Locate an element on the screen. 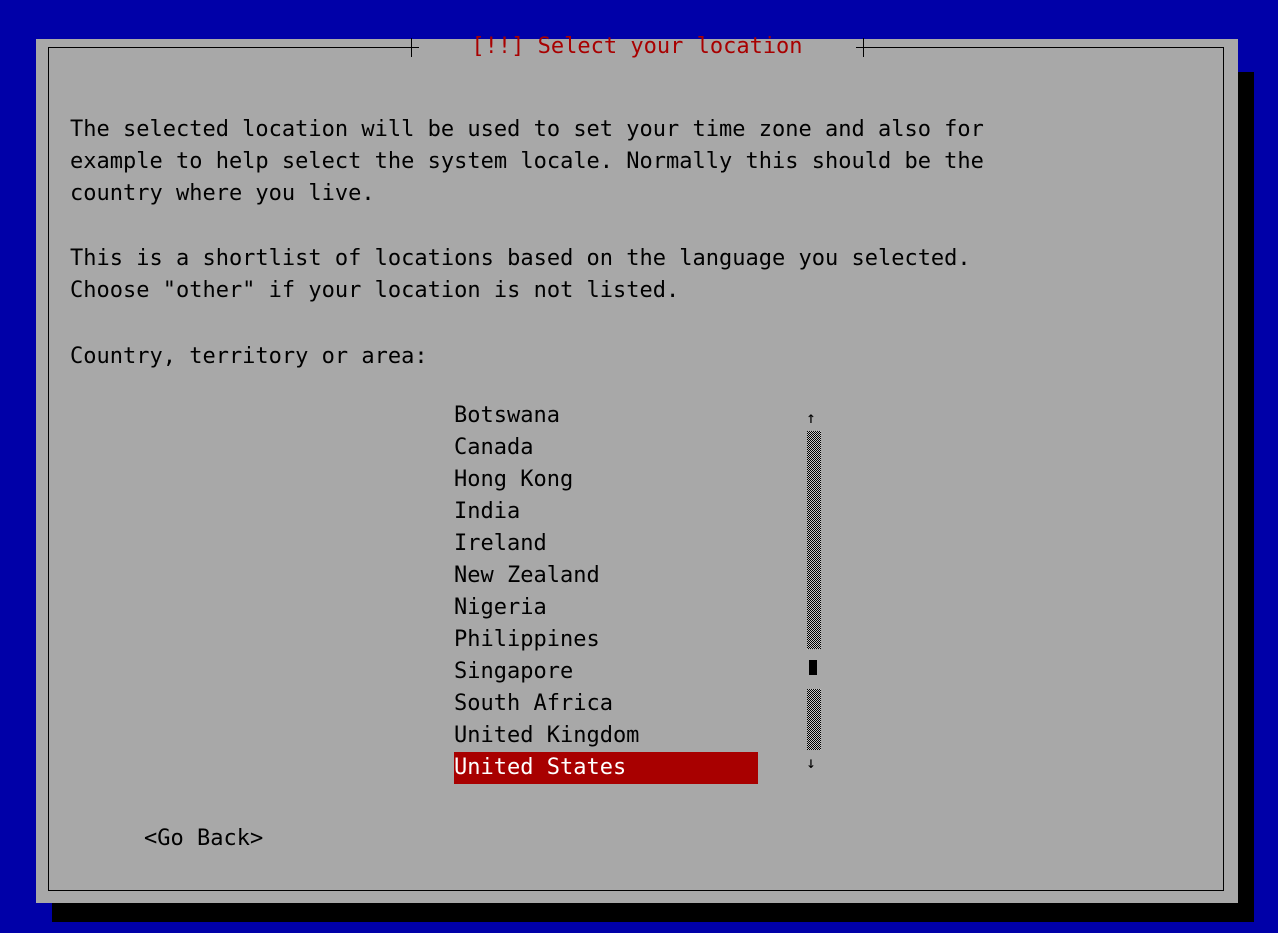 The image size is (1278, 933). go-back-button: <Go Back> is located at coordinates (203, 839).